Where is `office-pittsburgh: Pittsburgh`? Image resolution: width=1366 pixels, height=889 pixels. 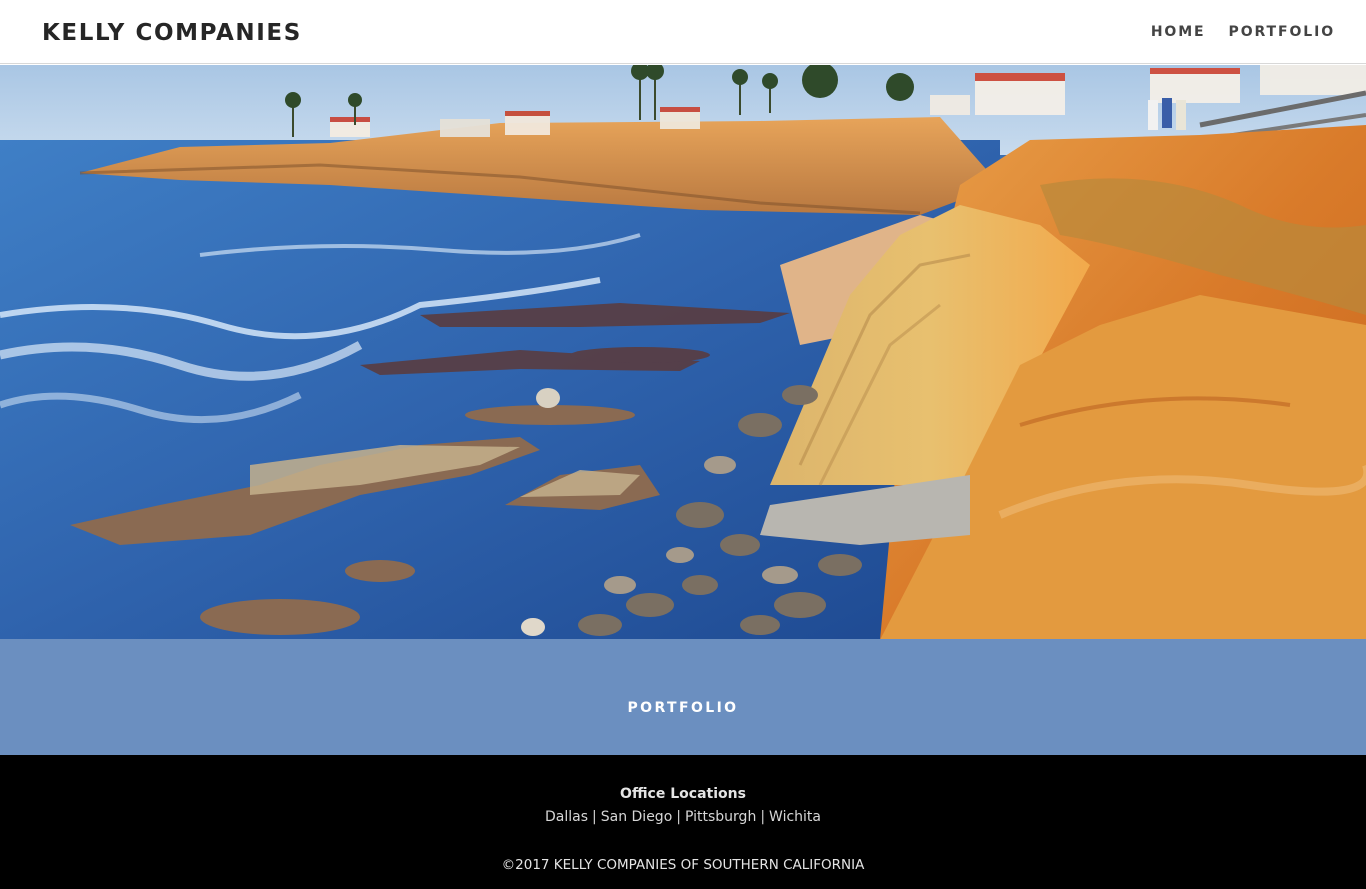
office-pittsburgh: Pittsburgh is located at coordinates (720, 817).